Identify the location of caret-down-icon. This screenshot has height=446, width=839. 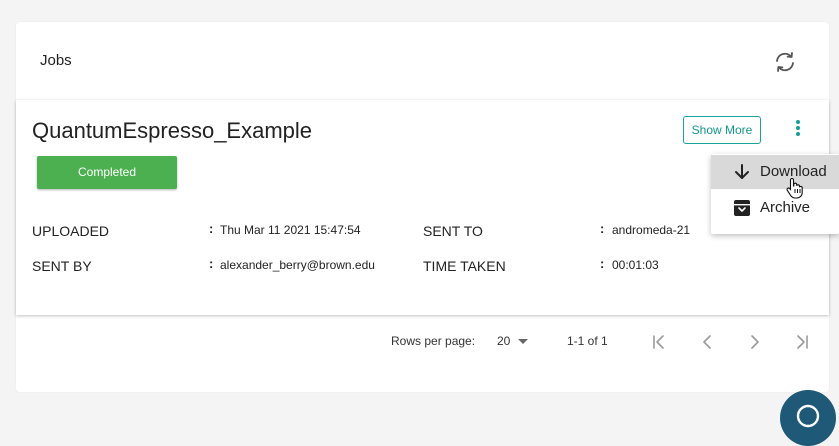
(523, 341).